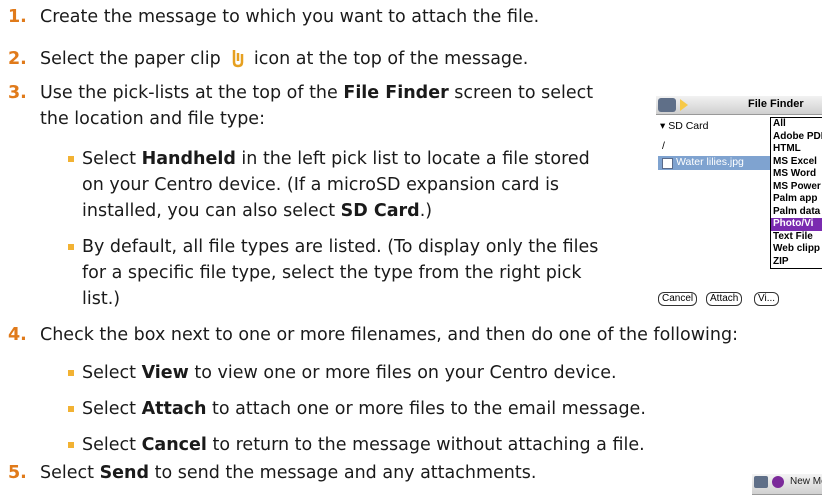  I want to click on file-type-item: Adobe PDF, so click(796, 137).